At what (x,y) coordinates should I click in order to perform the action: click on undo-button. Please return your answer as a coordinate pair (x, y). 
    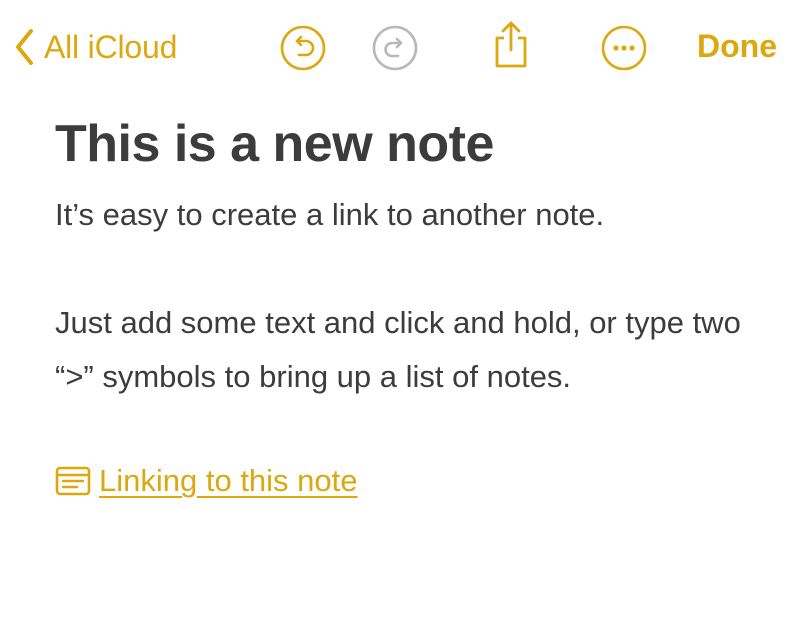
    Looking at the image, I should click on (303, 48).